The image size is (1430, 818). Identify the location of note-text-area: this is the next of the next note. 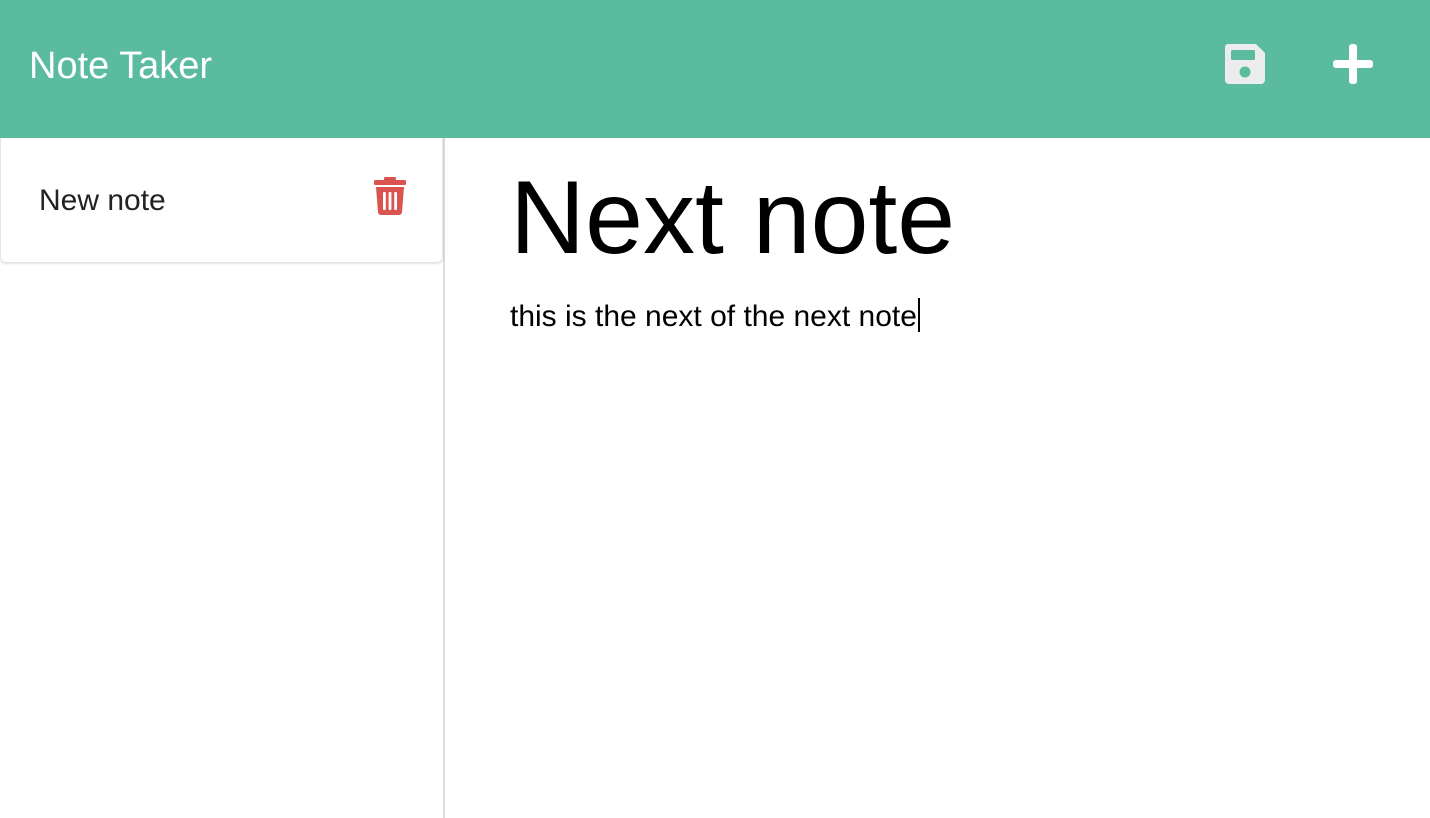
(715, 317).